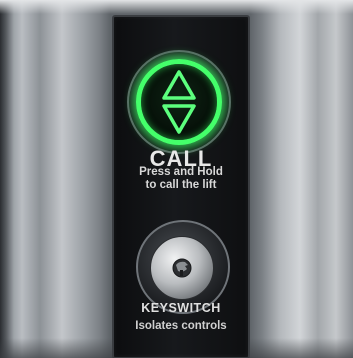 This screenshot has height=358, width=353. Describe the element at coordinates (176, 7) in the screenshot. I see `top-light` at that location.